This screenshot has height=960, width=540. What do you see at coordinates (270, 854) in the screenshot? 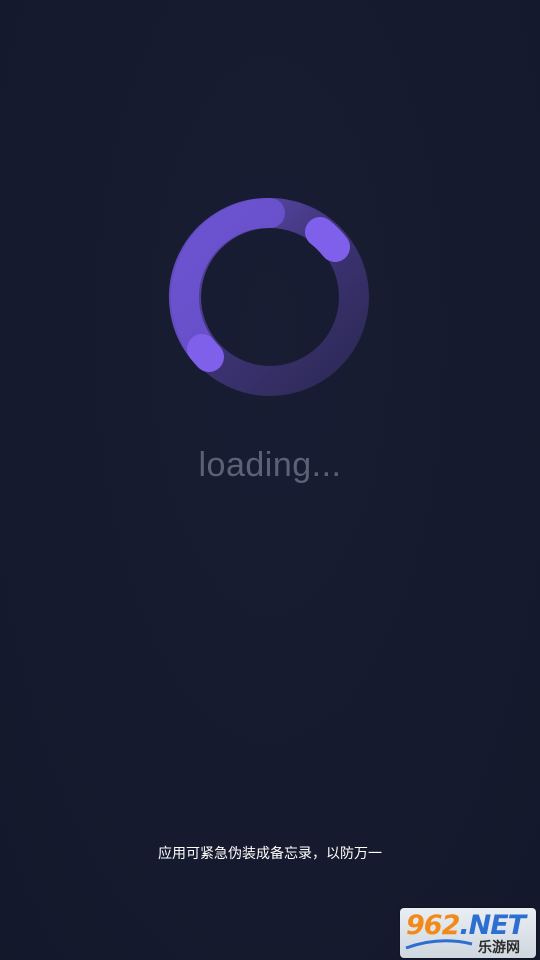
I see `disguise-hint-text: 应用可紧急伪装成备忘录，以防万一` at bounding box center [270, 854].